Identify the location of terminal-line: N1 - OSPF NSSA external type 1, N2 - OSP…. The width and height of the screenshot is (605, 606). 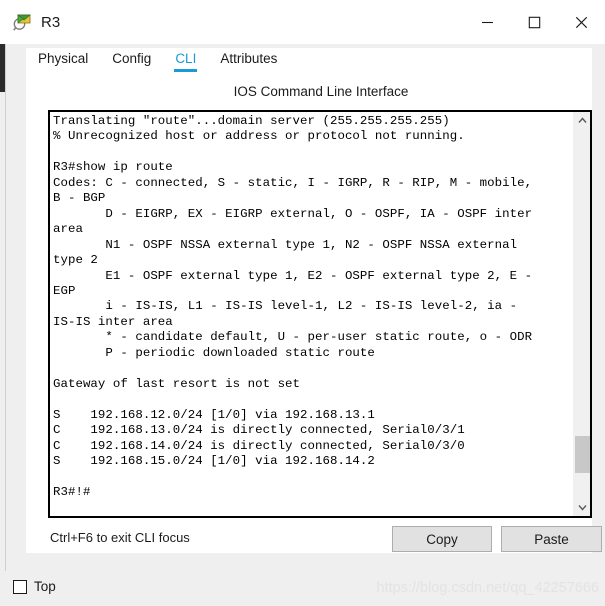
(285, 244).